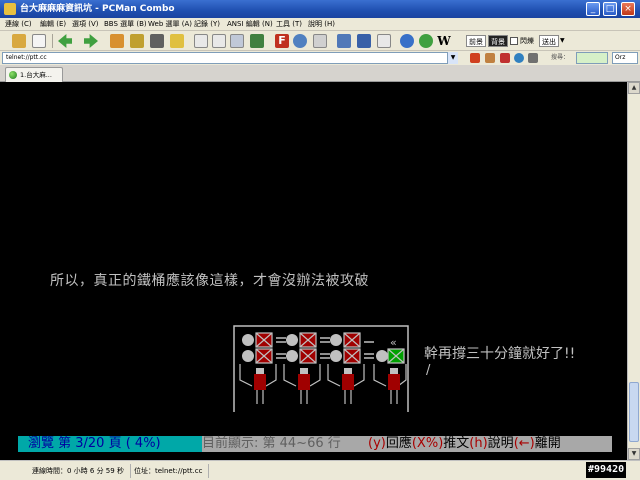 This screenshot has width=640, height=480. Describe the element at coordinates (282, 41) in the screenshot. I see `font-icon: F` at that location.